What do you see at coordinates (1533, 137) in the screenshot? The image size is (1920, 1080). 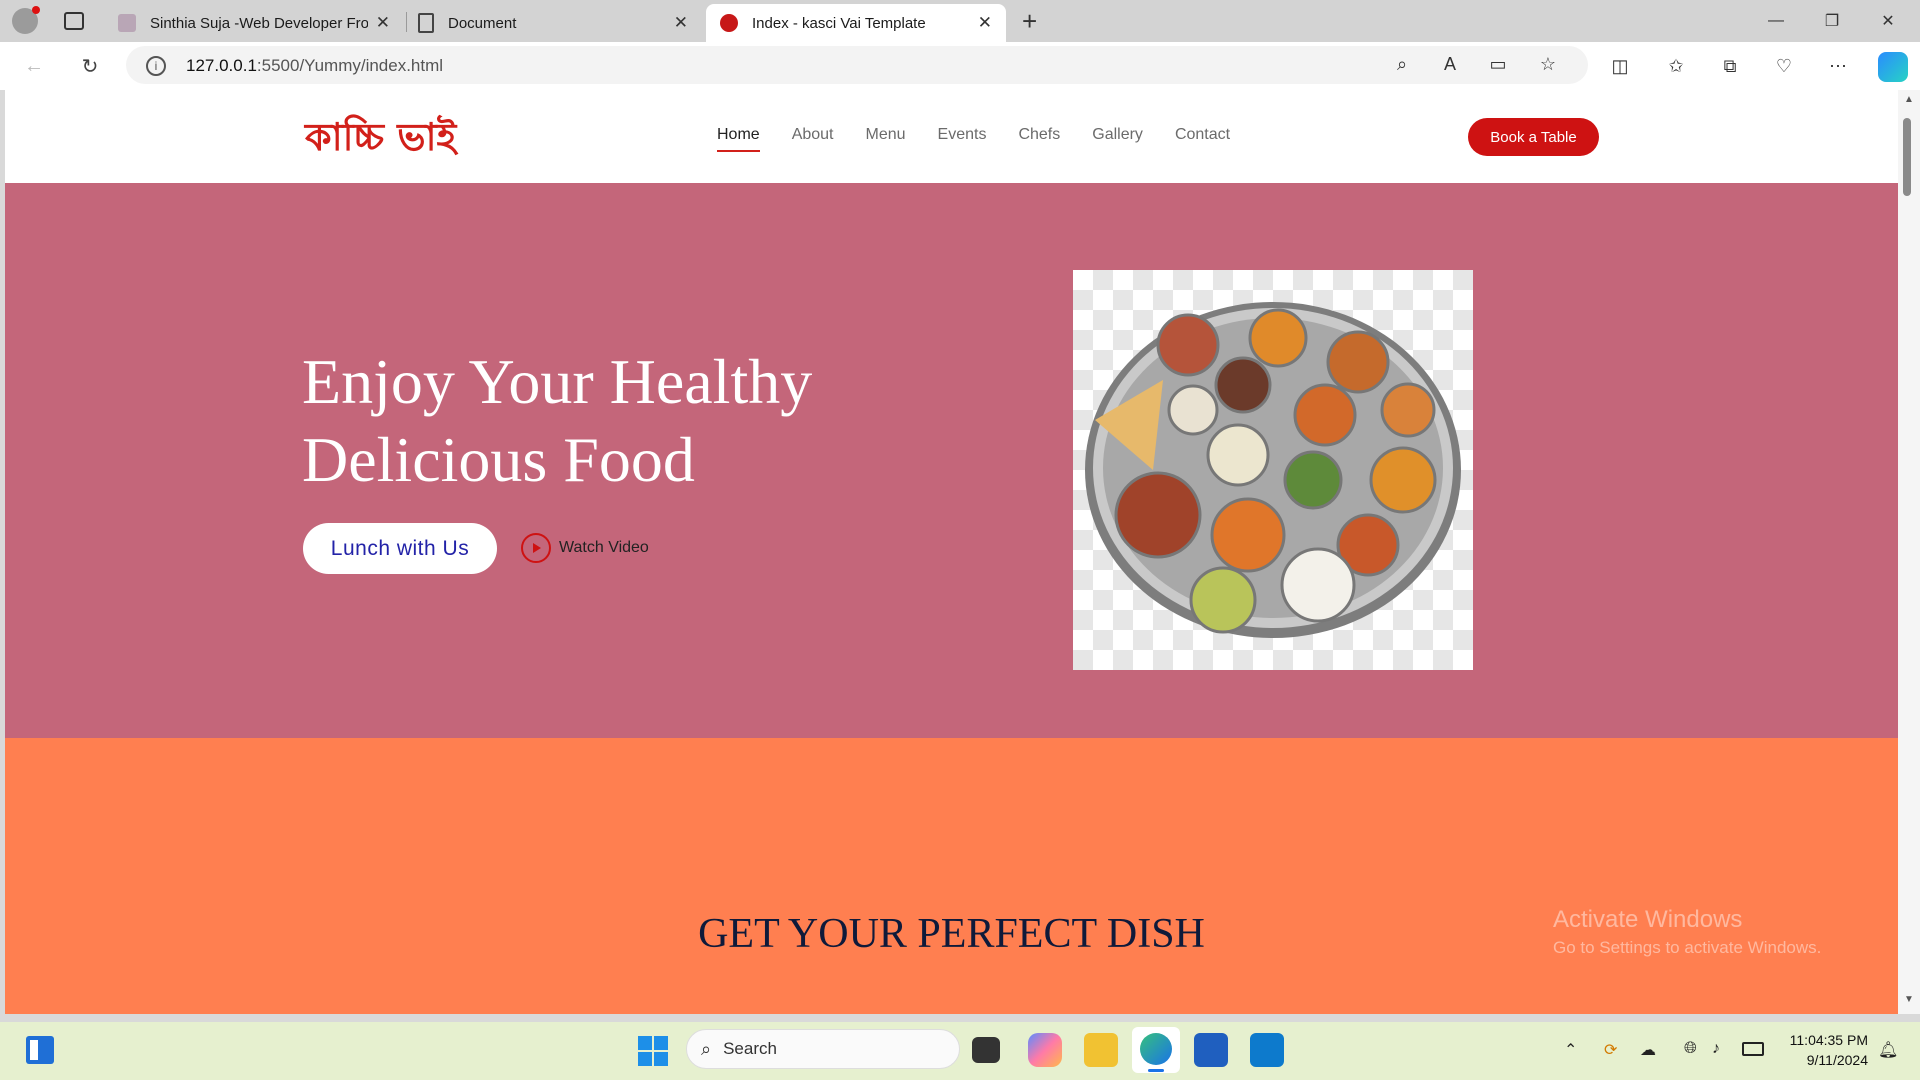 I see `book-table-button: Book a Table` at bounding box center [1533, 137].